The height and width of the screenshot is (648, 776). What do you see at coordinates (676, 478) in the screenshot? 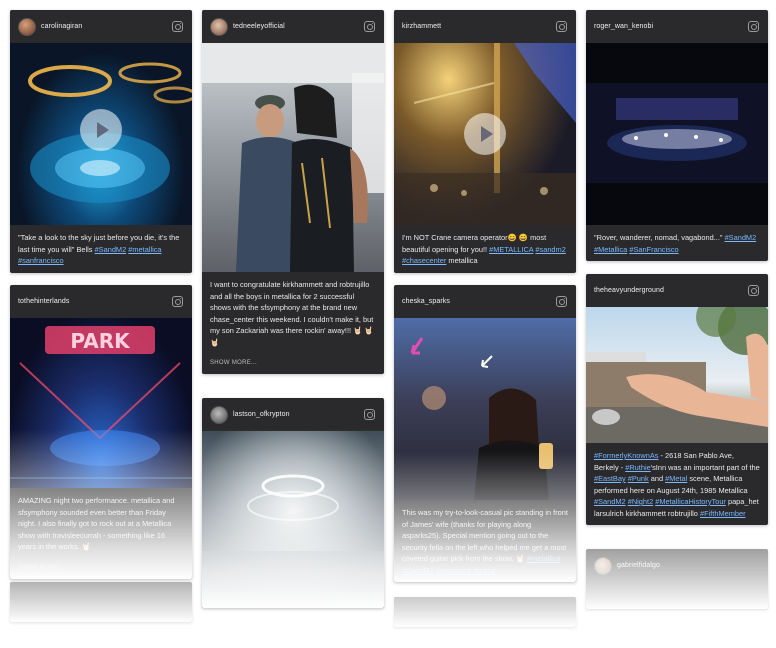
I see `hashtag-link: #Metal` at bounding box center [676, 478].